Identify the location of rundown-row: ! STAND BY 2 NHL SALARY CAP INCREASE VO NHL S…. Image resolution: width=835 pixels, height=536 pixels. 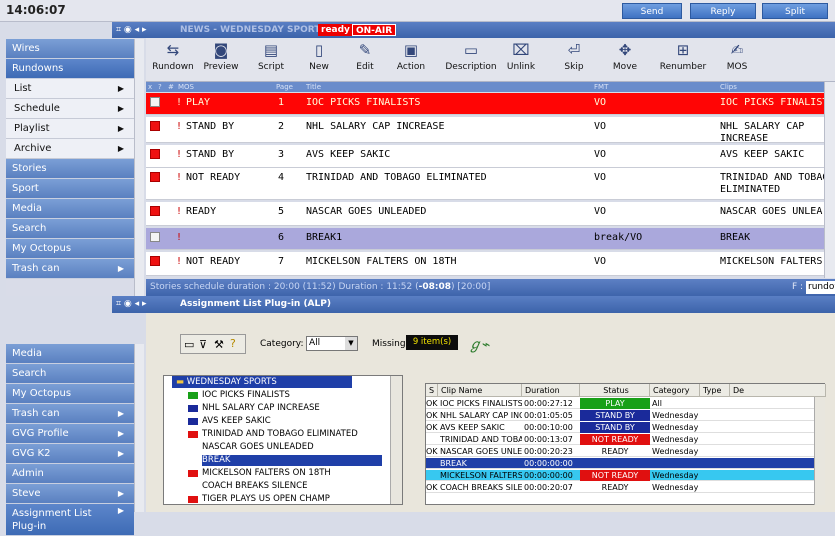
(490, 130).